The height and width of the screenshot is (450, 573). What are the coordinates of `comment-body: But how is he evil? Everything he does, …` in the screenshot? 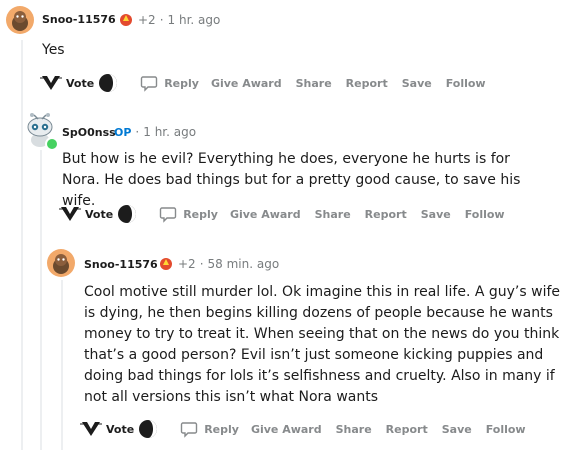 It's located at (291, 180).